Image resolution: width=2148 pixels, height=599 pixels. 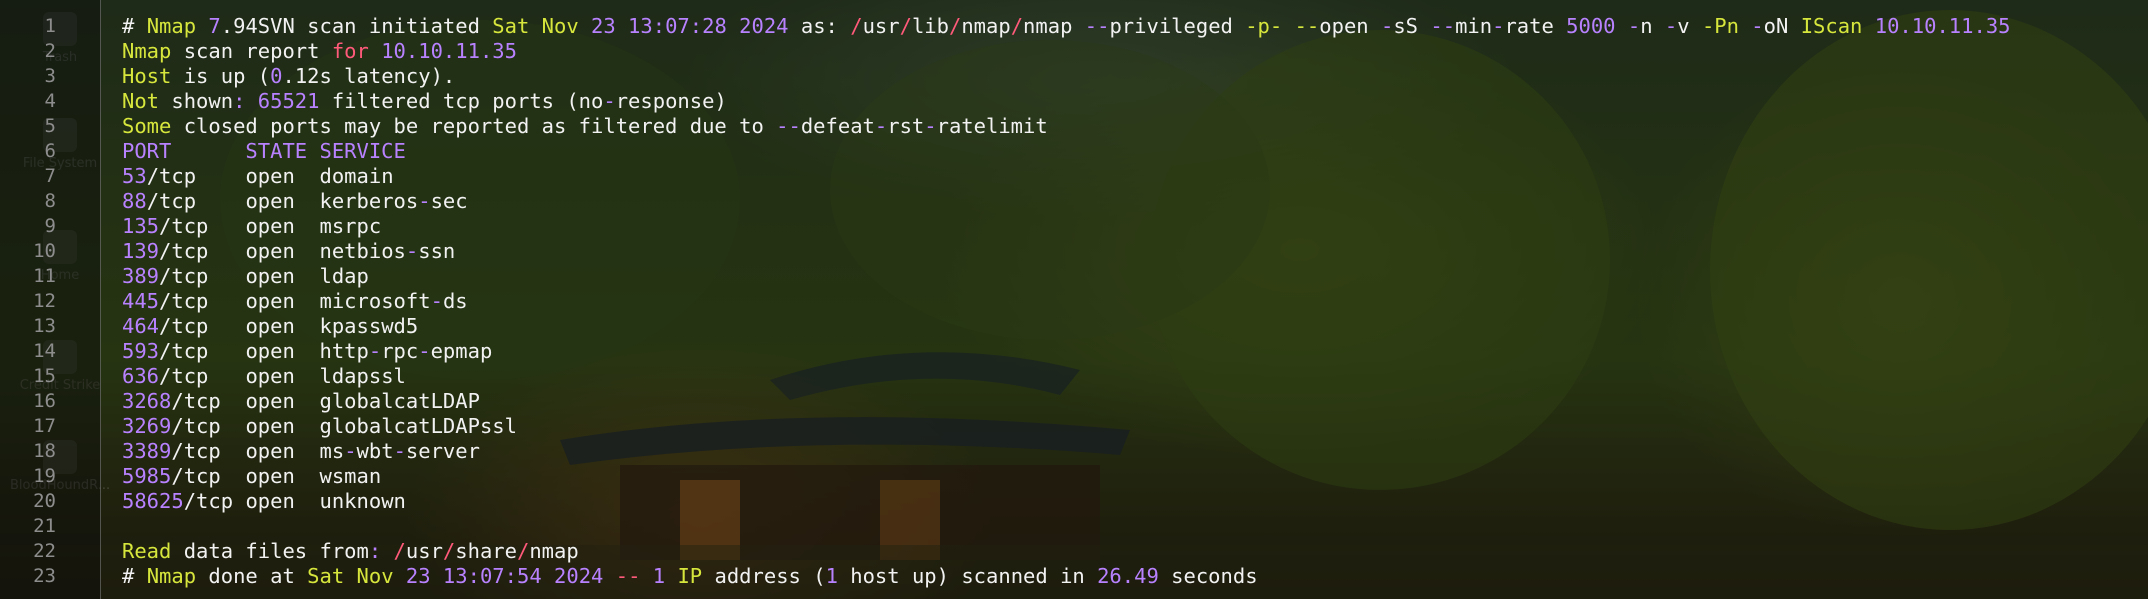 What do you see at coordinates (44, 376) in the screenshot?
I see `line-number: 15` at bounding box center [44, 376].